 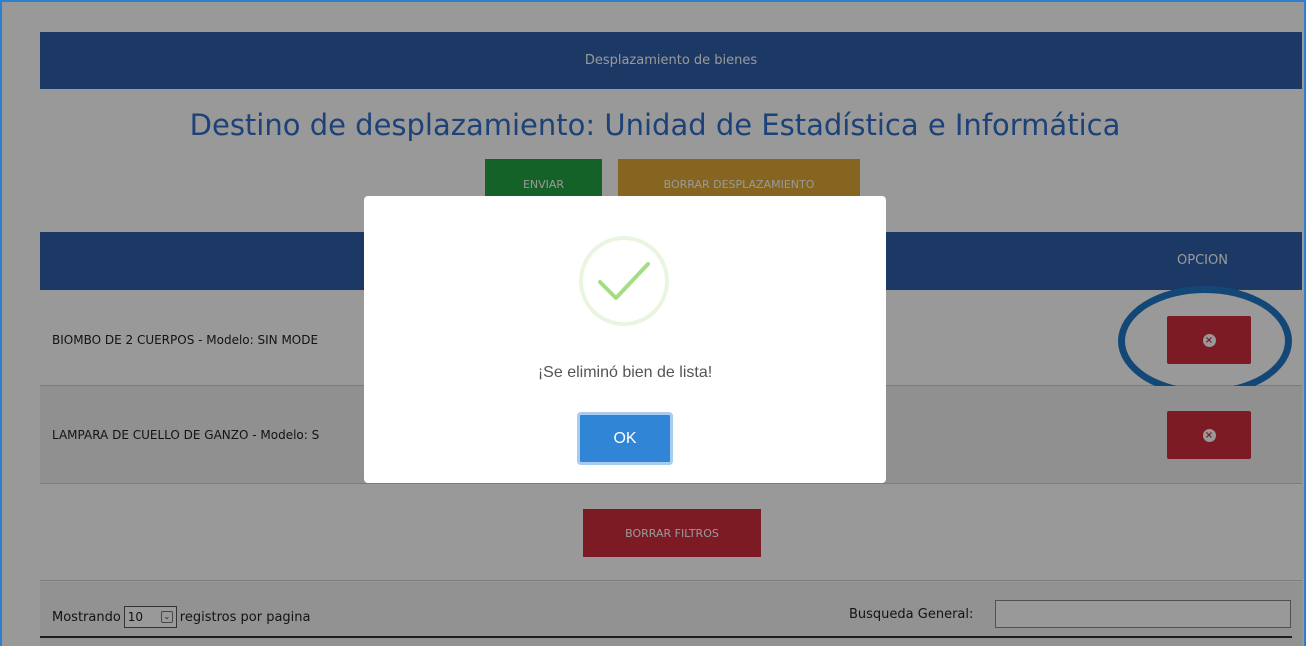 What do you see at coordinates (625, 372) in the screenshot?
I see `dialog-message: ¡Se eliminó bien de lista!` at bounding box center [625, 372].